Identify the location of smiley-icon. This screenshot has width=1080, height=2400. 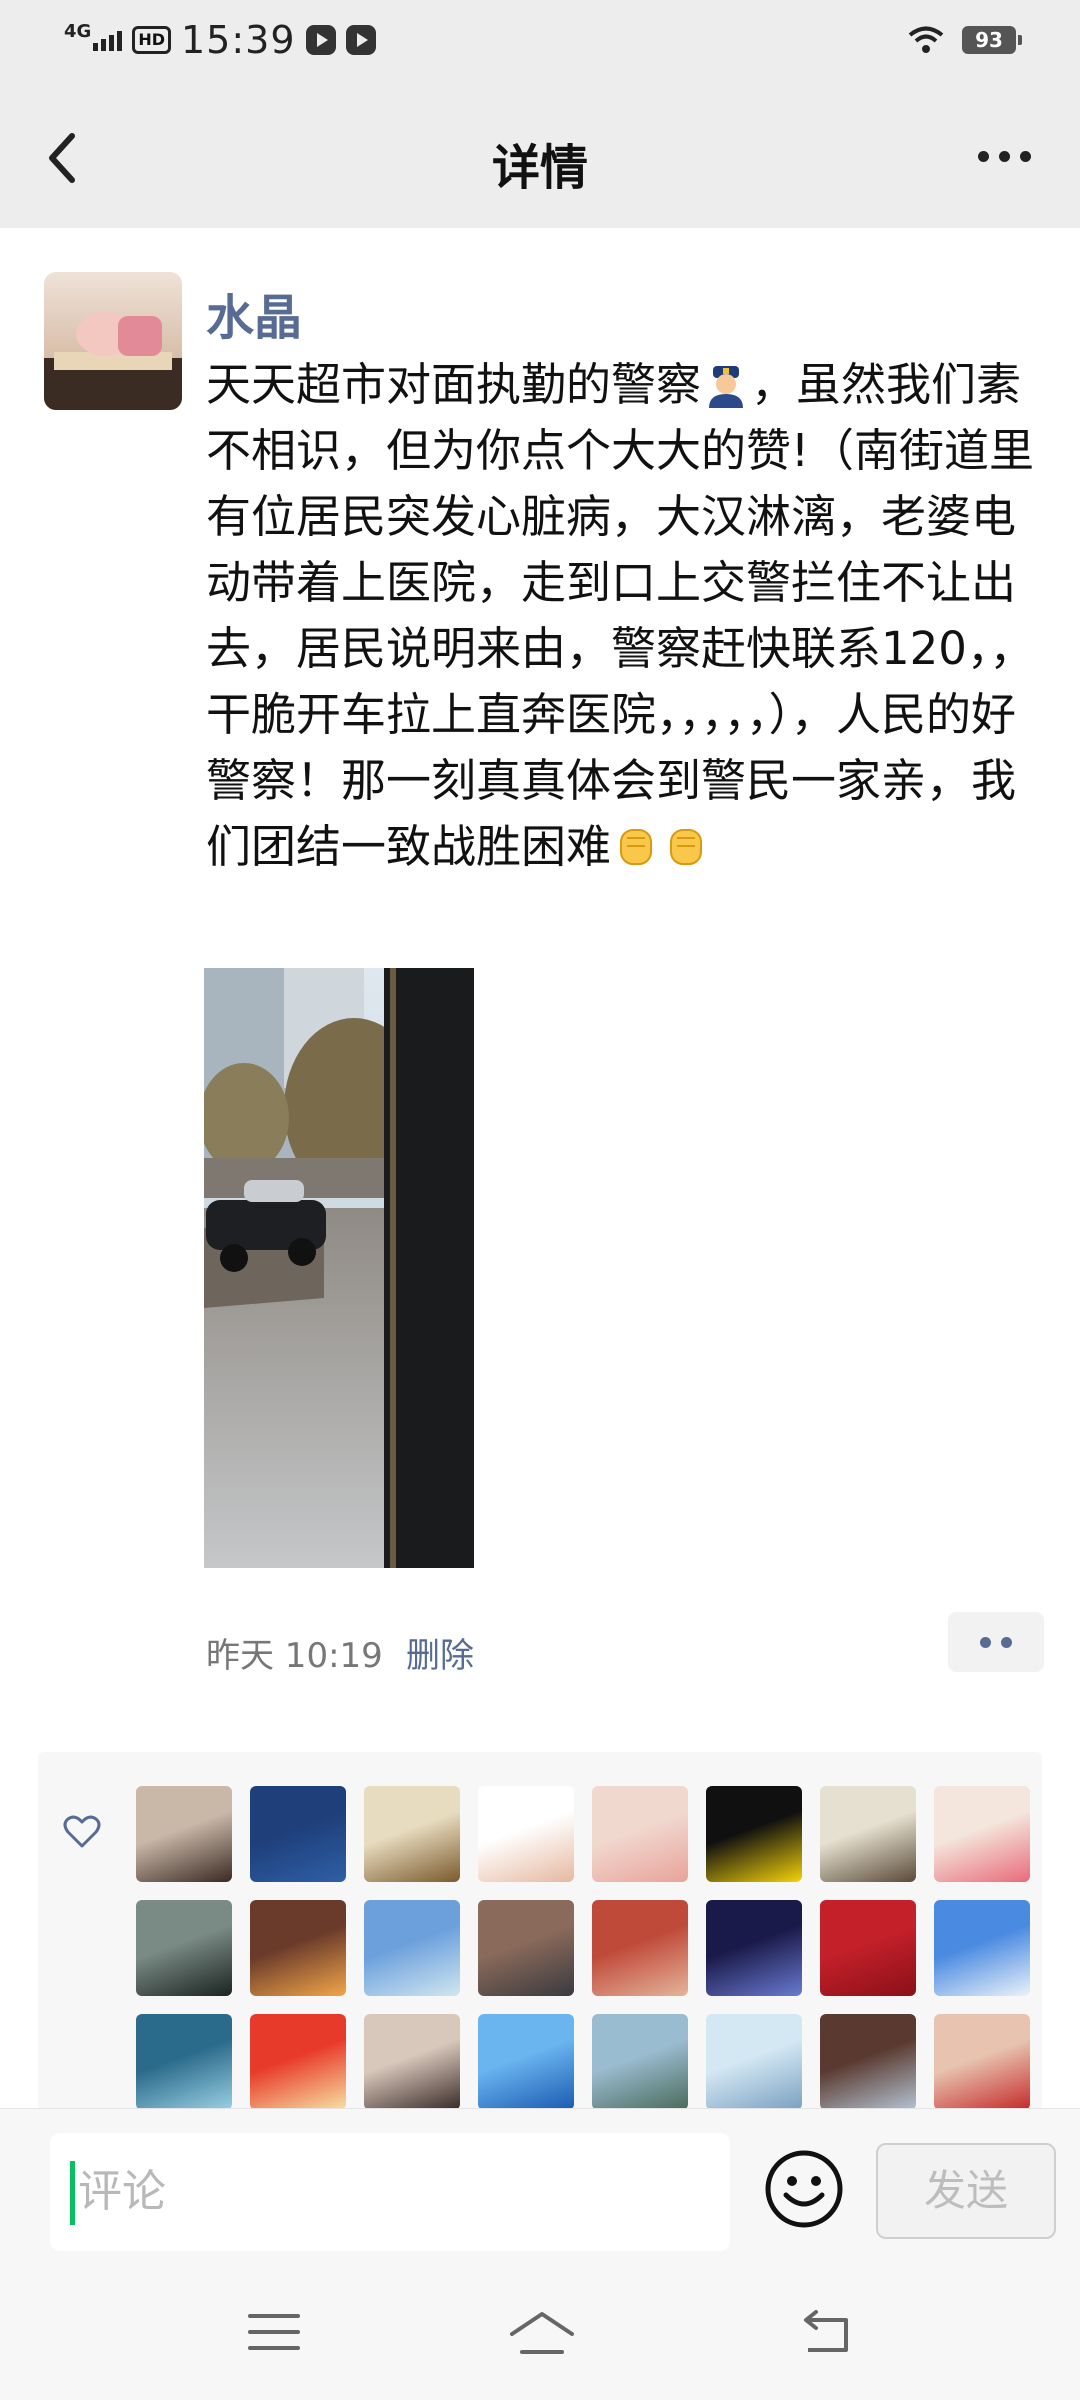
(804, 2189).